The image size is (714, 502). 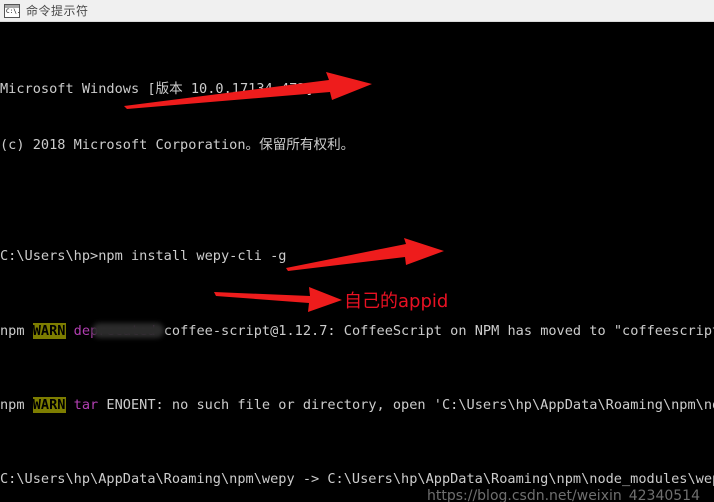 I want to click on cmd-prompt-icon, so click(x=12, y=10).